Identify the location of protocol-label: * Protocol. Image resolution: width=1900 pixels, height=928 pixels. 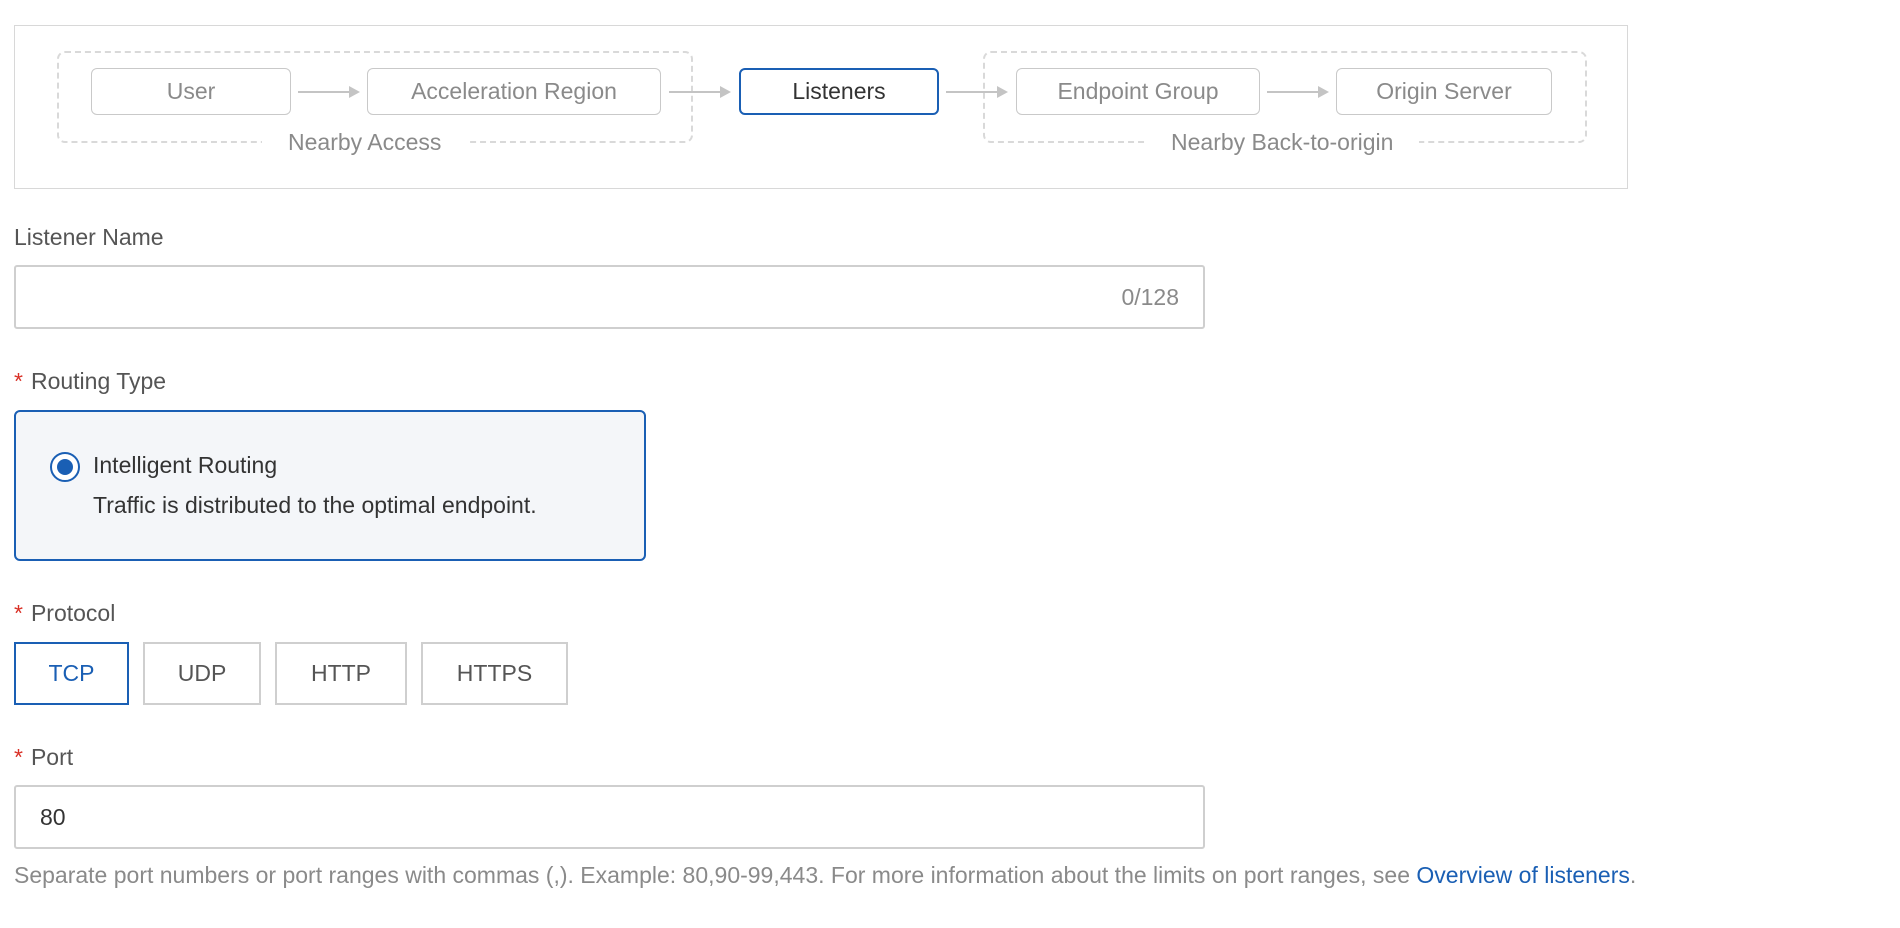
(64, 613).